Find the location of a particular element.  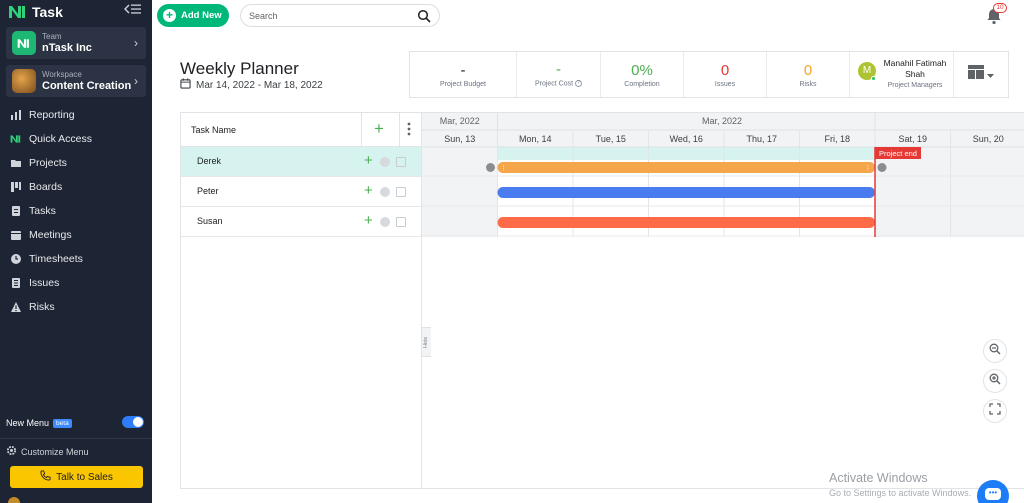

day-label: Wed, 16 is located at coordinates (686, 139).